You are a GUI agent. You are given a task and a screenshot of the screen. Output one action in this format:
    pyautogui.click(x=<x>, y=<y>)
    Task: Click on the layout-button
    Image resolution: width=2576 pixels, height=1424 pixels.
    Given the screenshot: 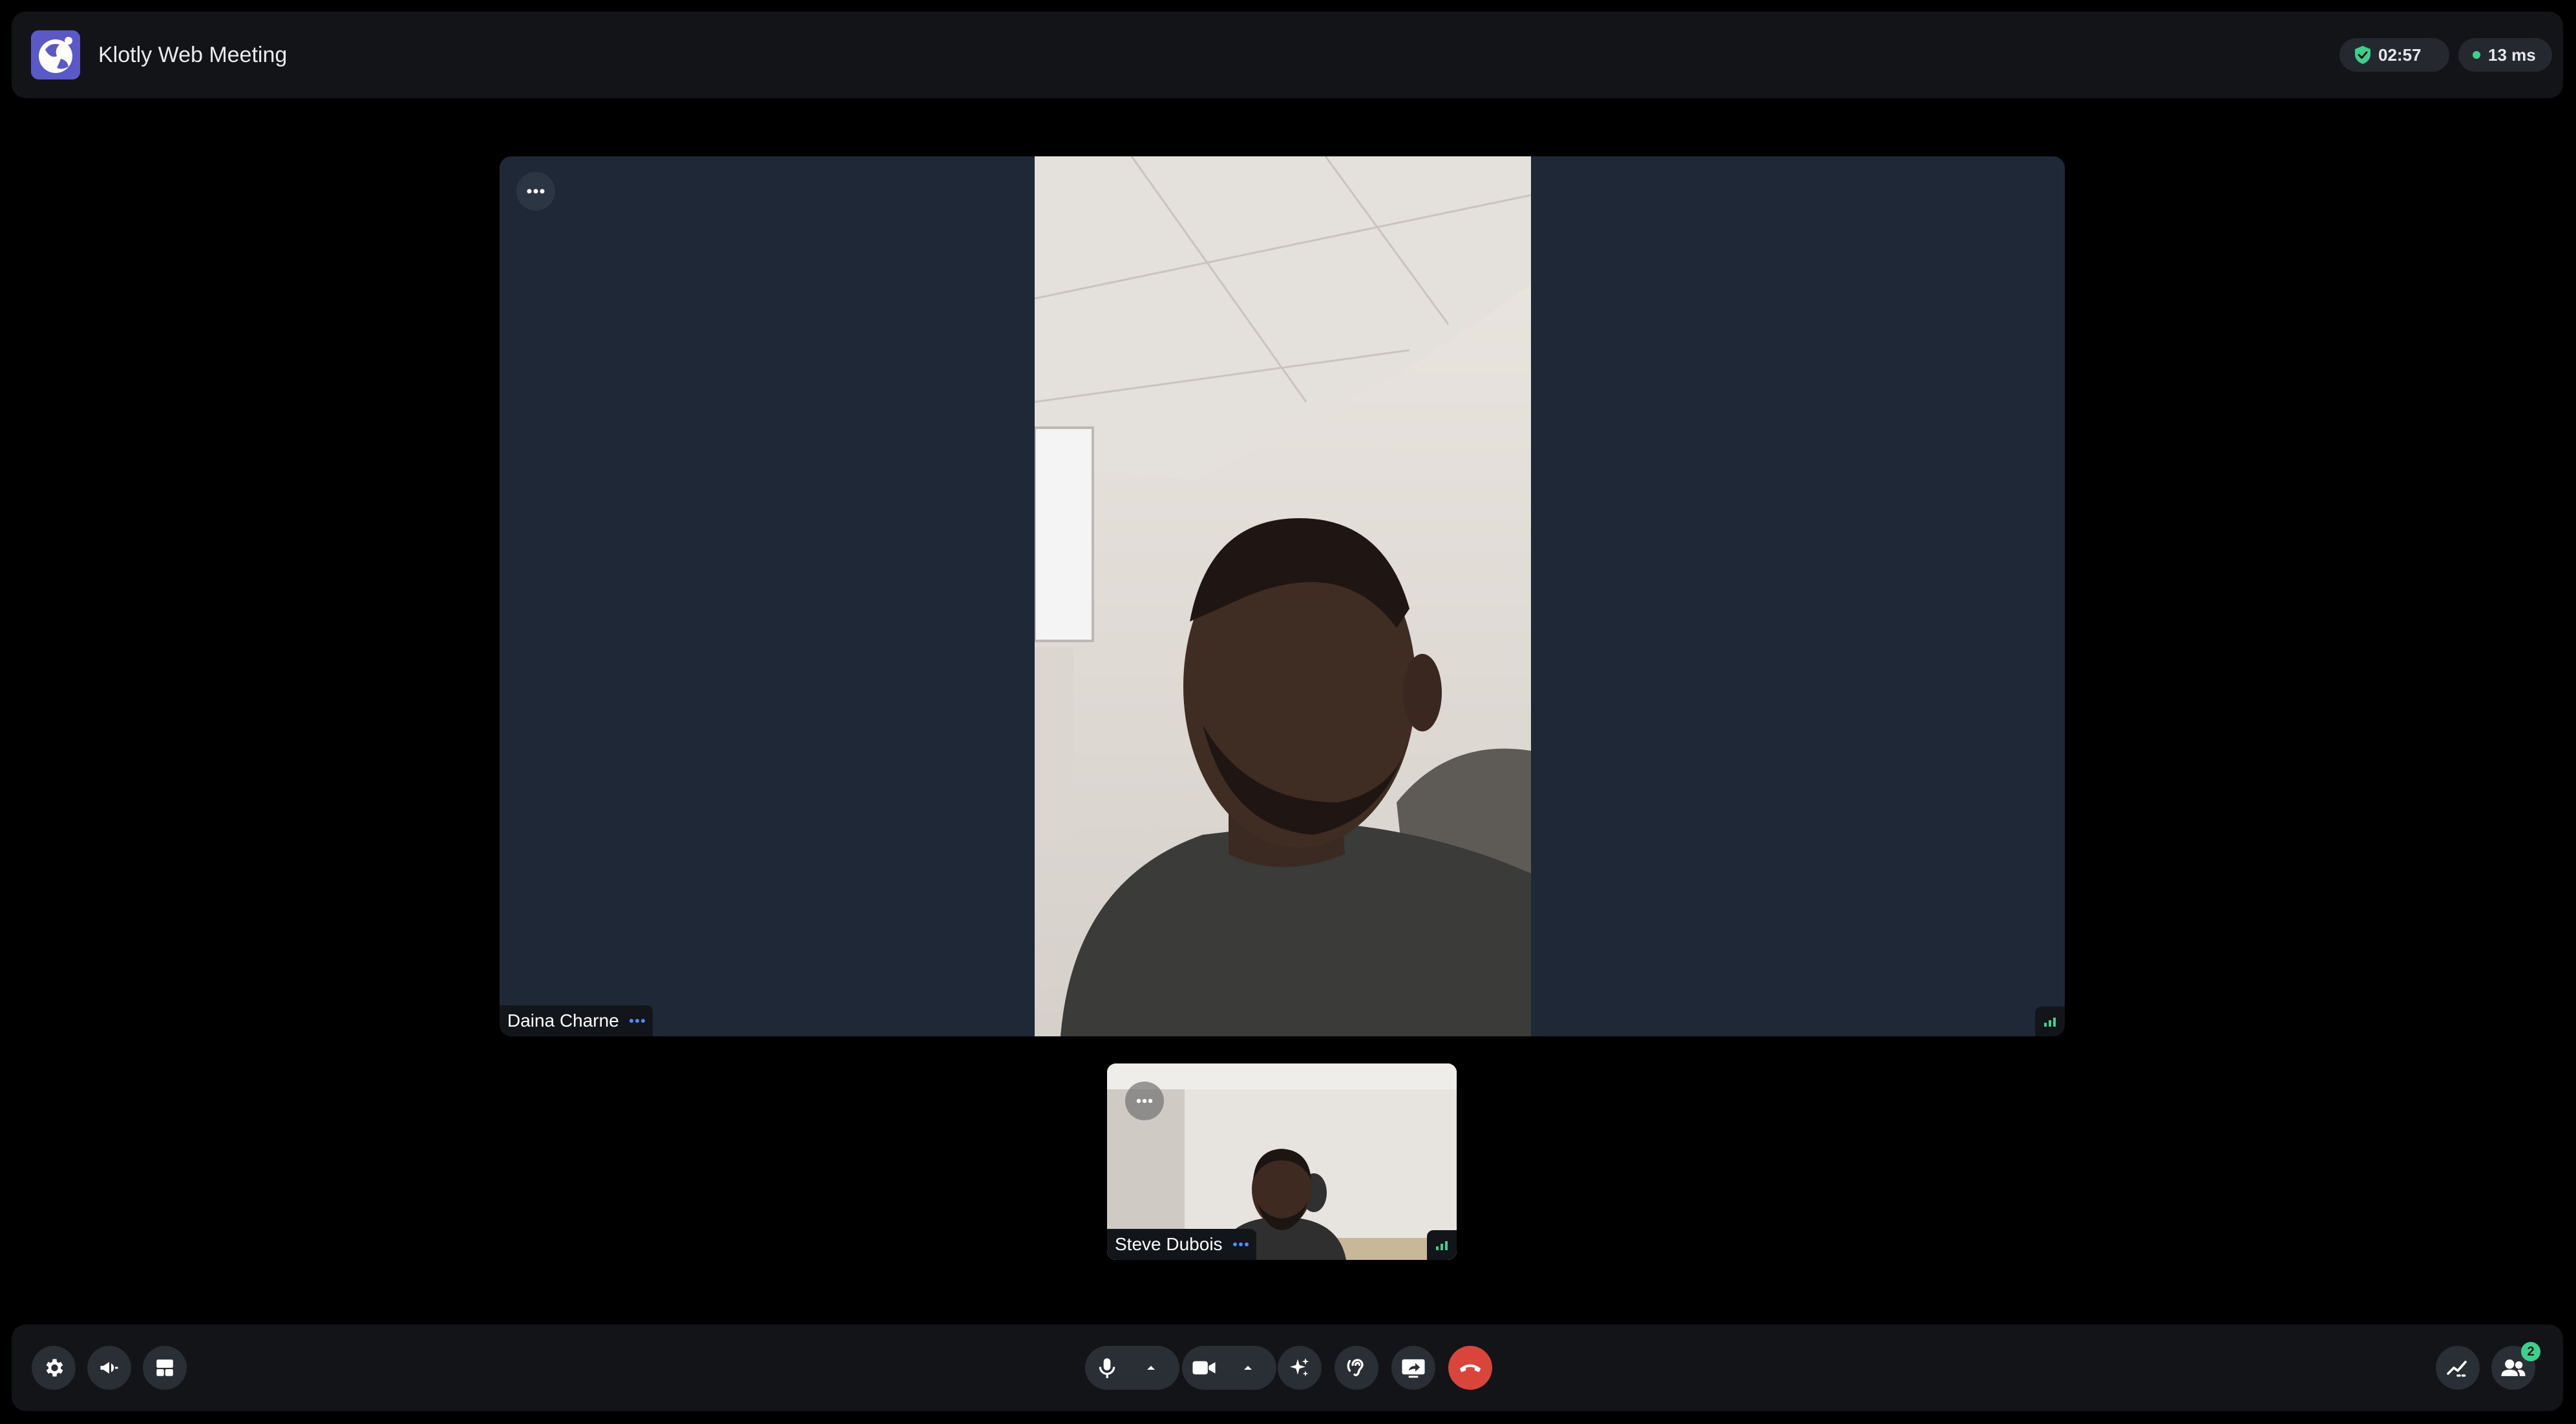 What is the action you would take?
    pyautogui.click(x=165, y=1368)
    